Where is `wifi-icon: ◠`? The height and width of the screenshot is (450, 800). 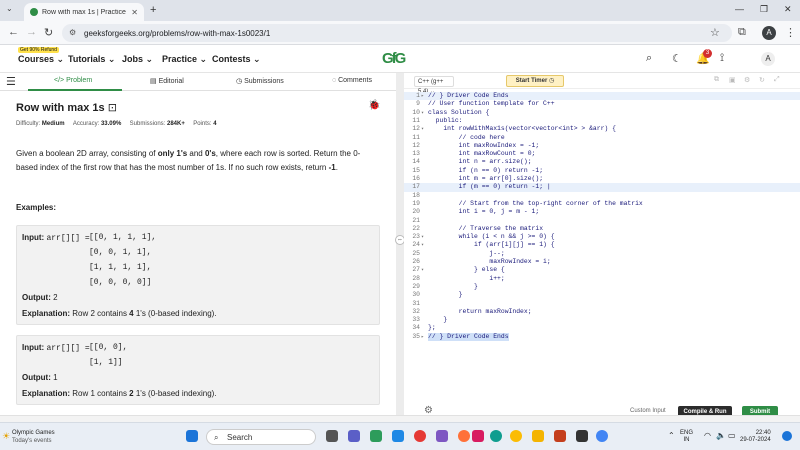
wifi-icon: ◠ is located at coordinates (707, 435).